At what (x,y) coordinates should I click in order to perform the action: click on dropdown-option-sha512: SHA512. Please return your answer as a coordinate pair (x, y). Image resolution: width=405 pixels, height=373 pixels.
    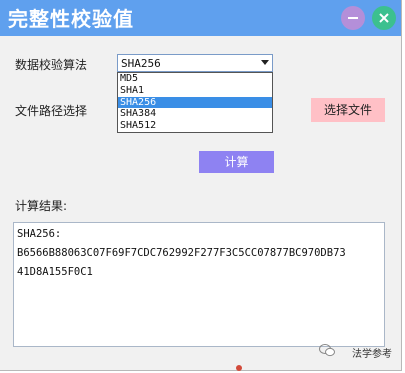
    Looking at the image, I should click on (195, 126).